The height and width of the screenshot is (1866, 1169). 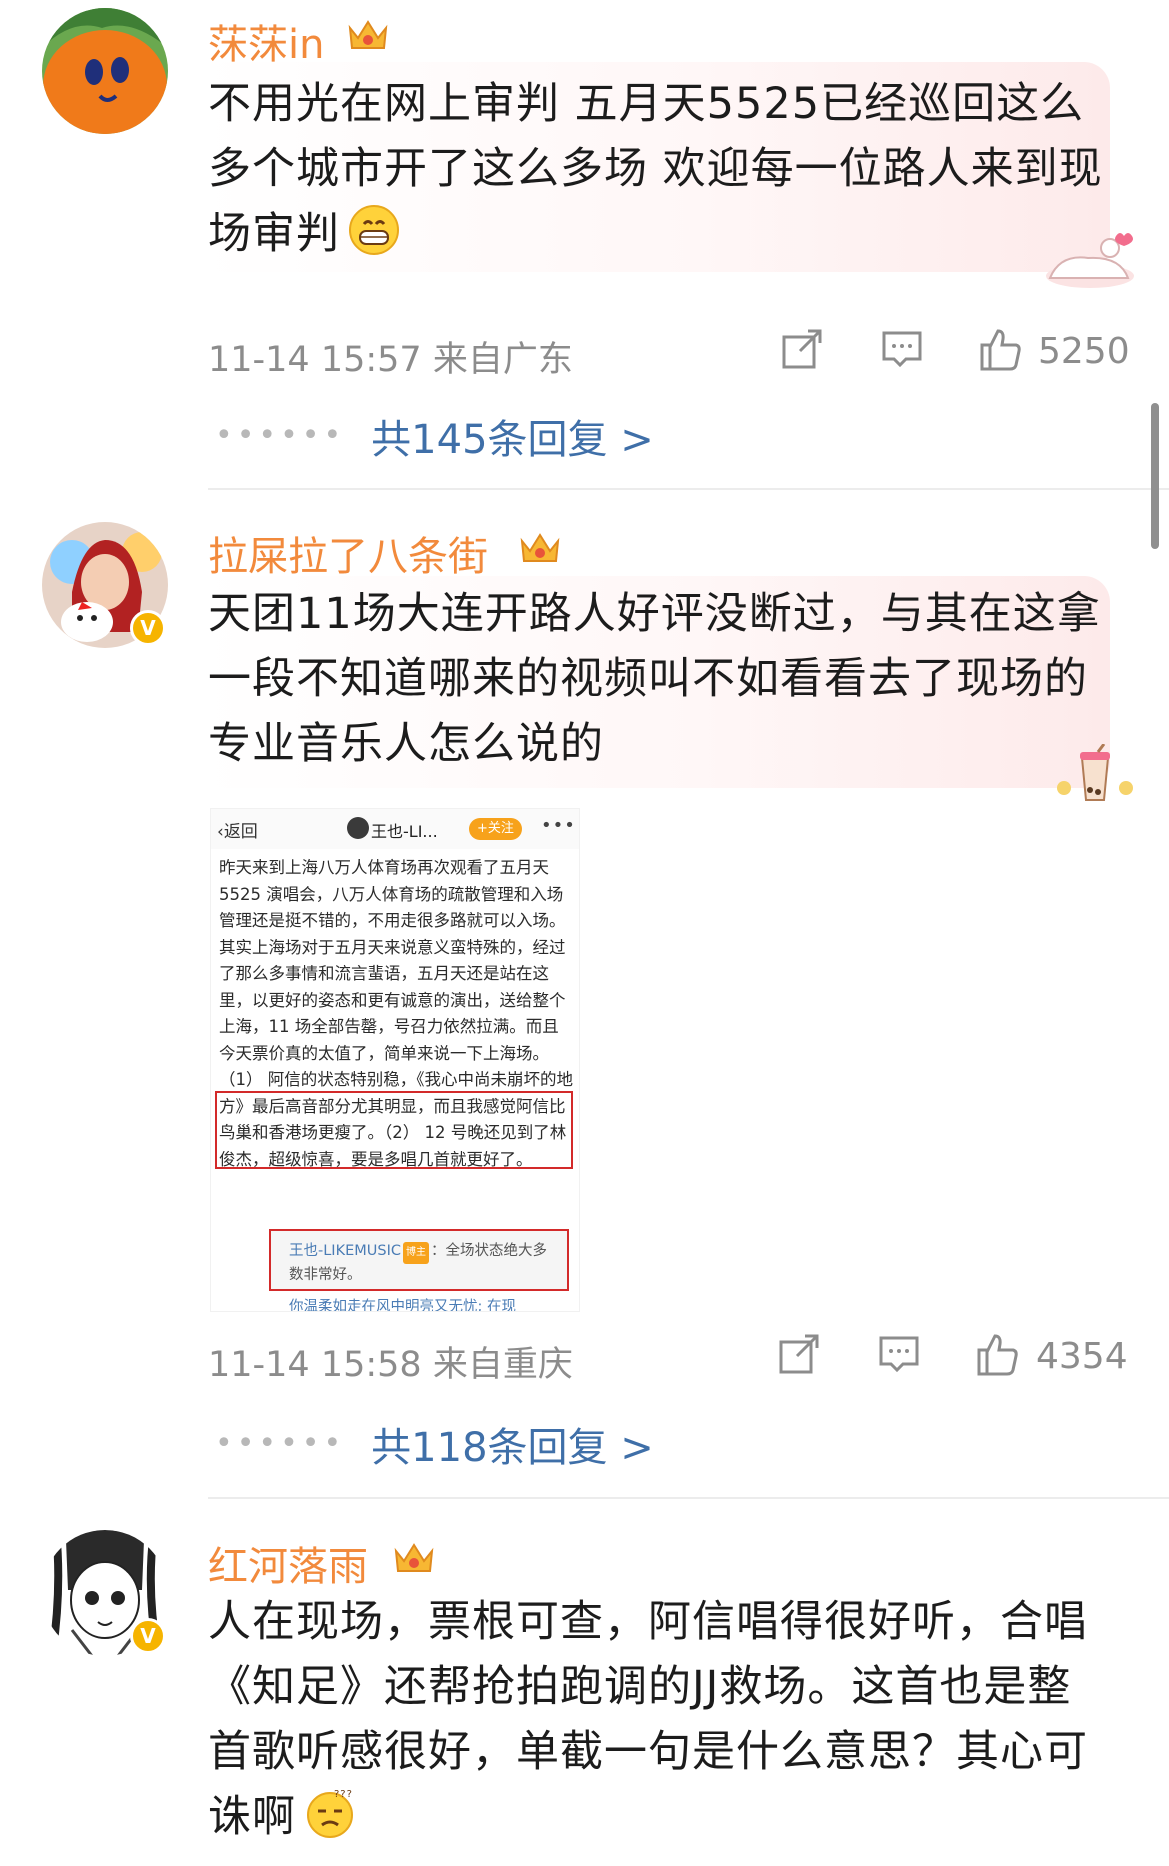 I want to click on username: 红河落雨, so click(x=288, y=1563).